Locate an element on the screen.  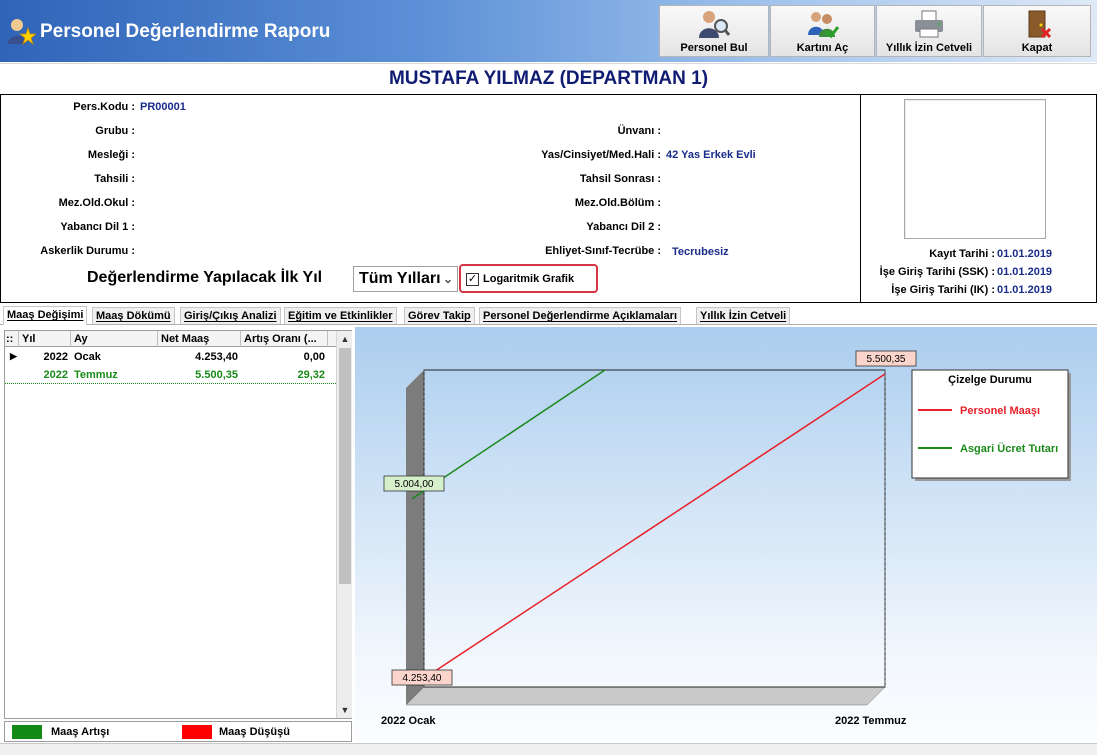
tab-maas-degisimi: Maaş Değişimi is located at coordinates (45, 315).